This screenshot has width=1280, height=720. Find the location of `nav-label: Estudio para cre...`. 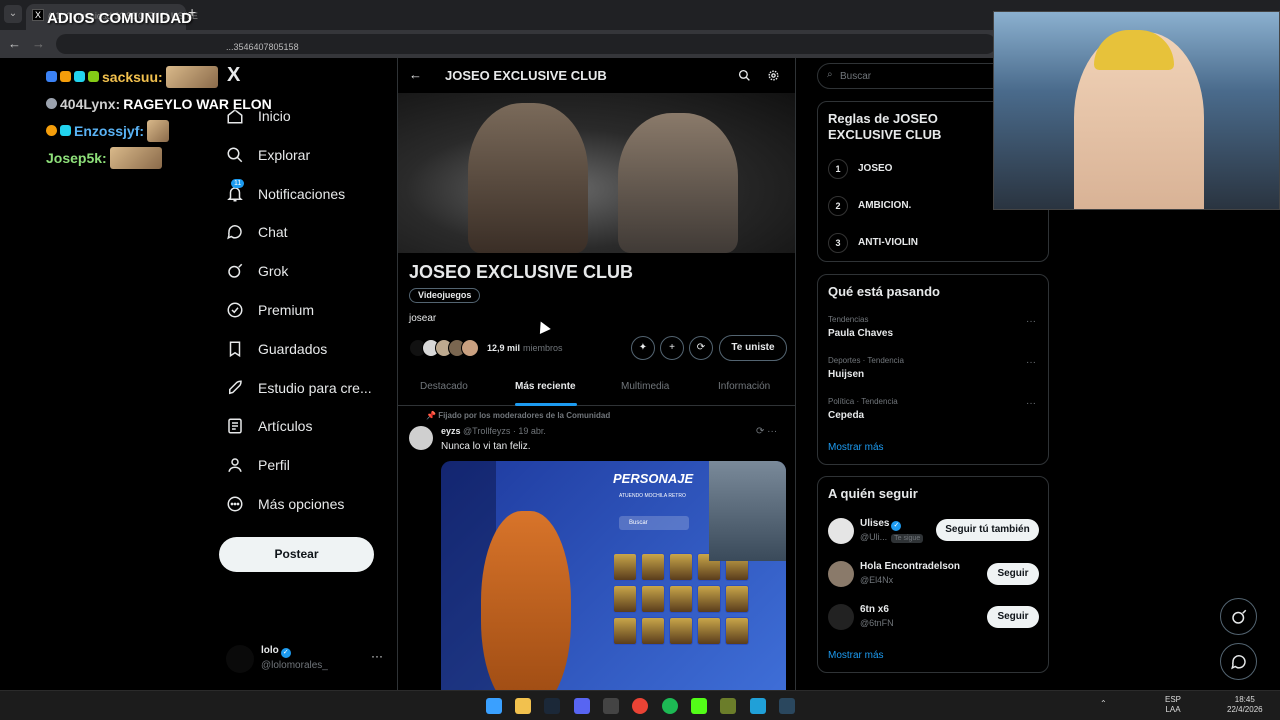

nav-label: Estudio para cre... is located at coordinates (315, 388).